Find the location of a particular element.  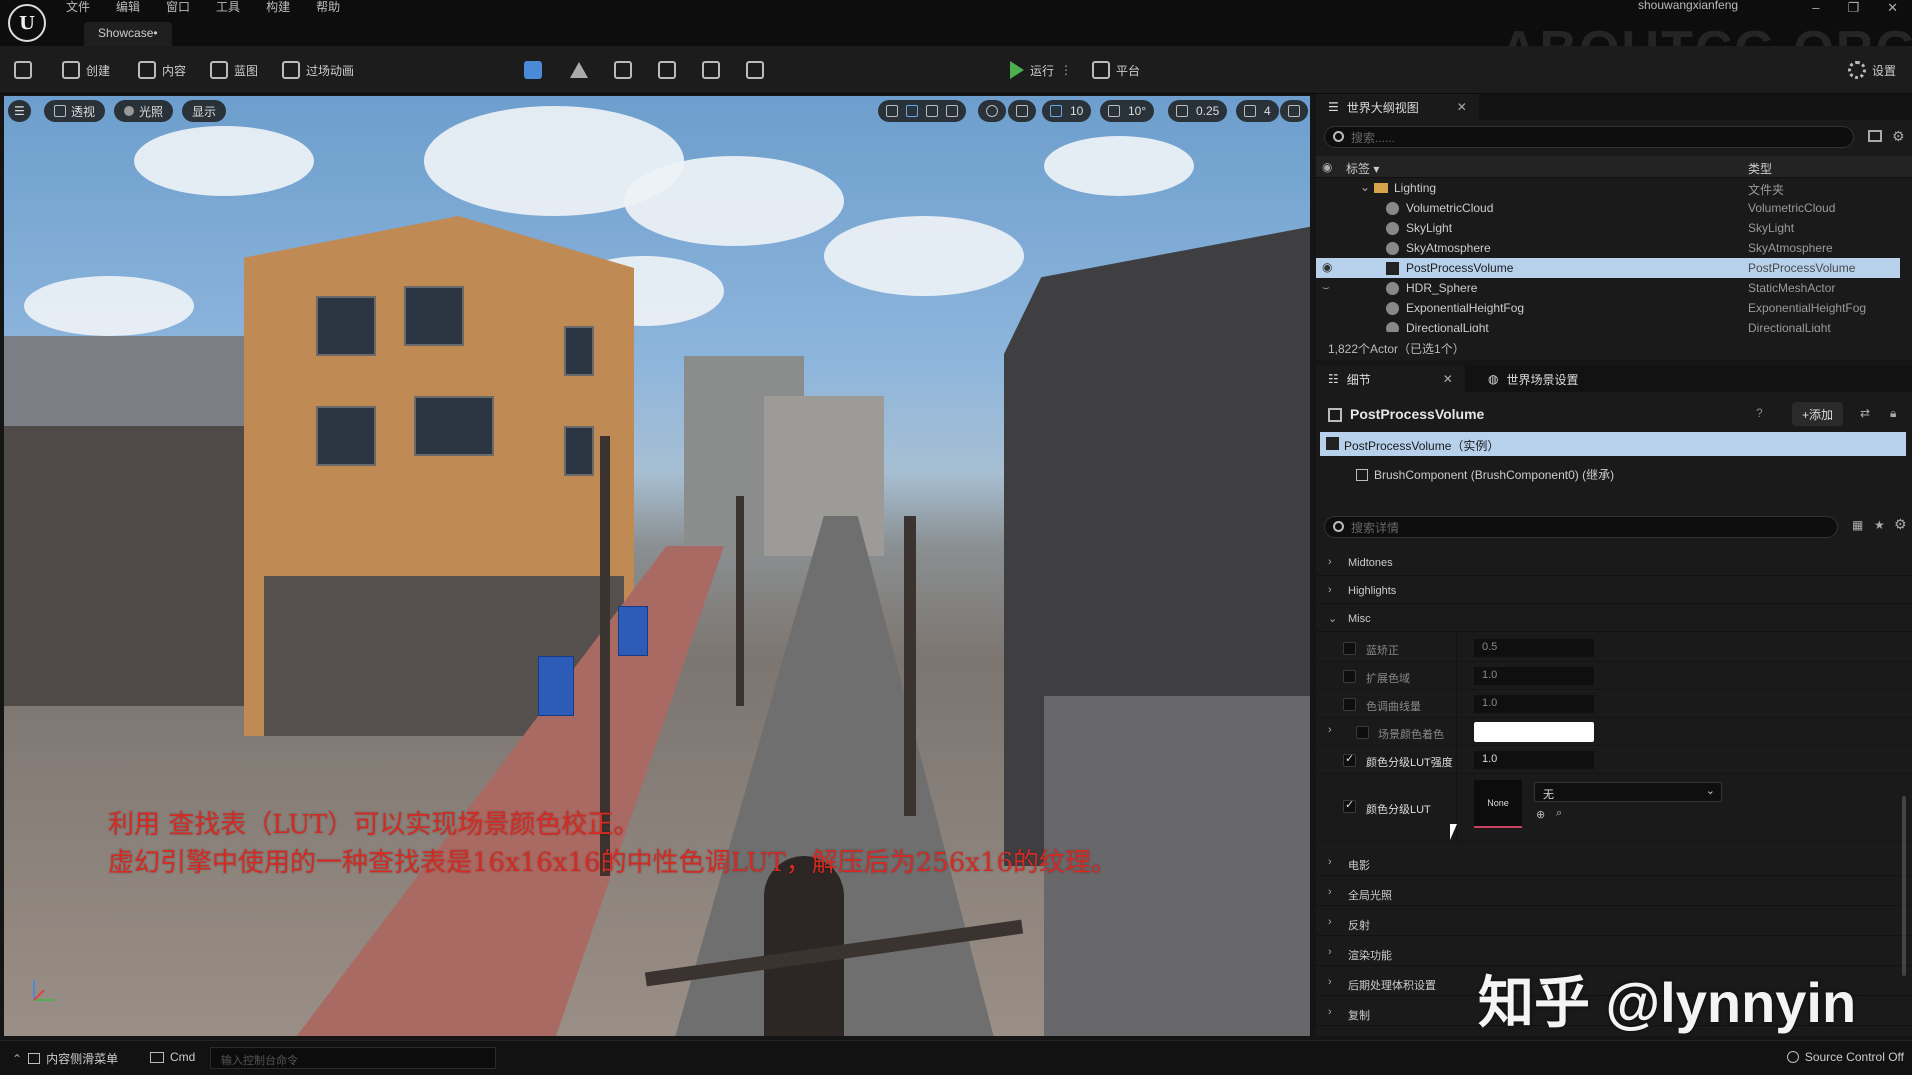

details-scrollbar is located at coordinates (1904, 886).